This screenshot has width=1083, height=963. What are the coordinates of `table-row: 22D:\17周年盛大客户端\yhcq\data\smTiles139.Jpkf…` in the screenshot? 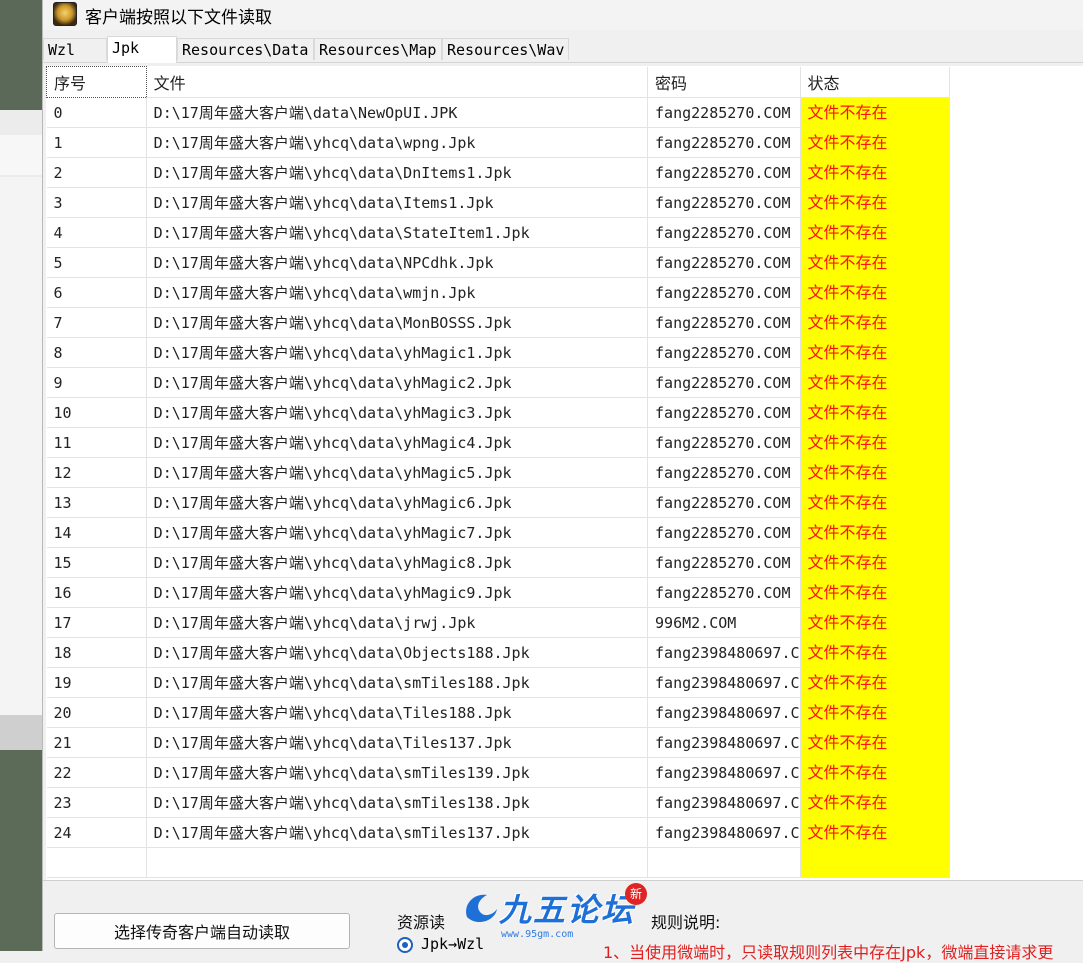 It's located at (565, 773).